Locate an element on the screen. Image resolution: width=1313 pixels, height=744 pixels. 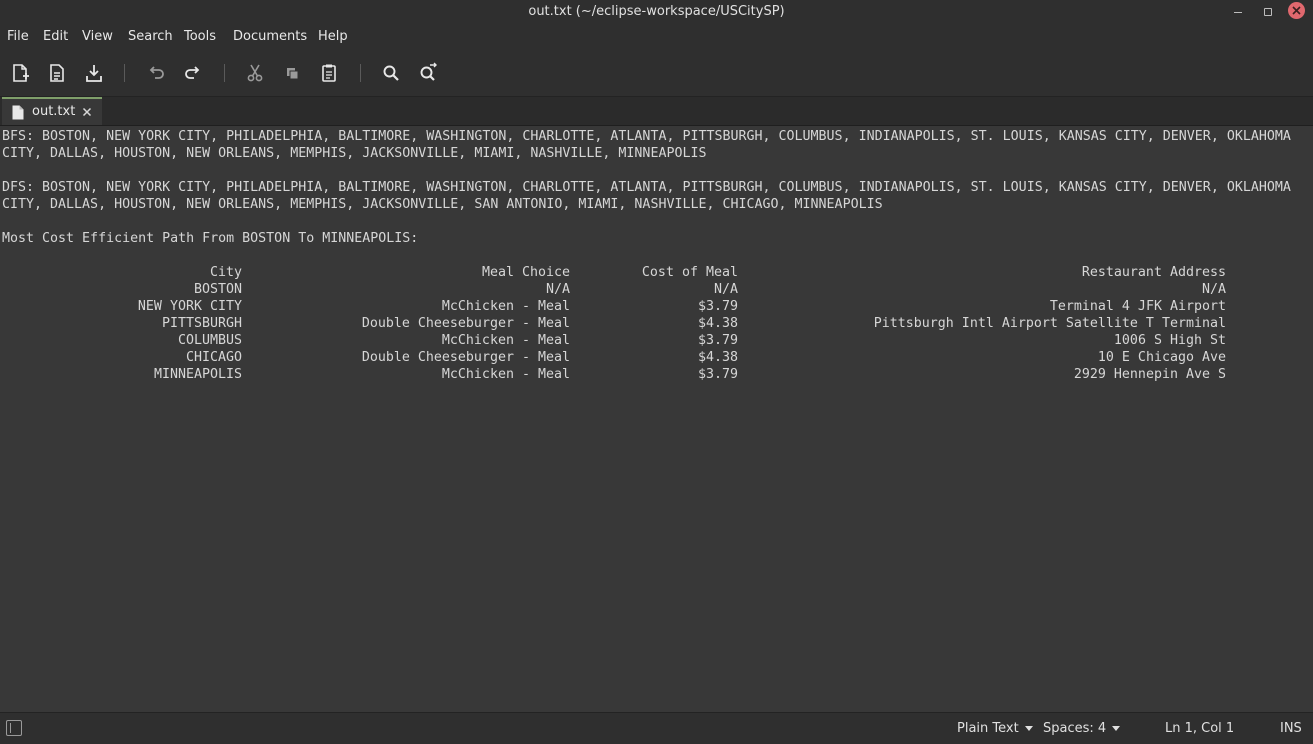
save-document-button is located at coordinates (94, 73).